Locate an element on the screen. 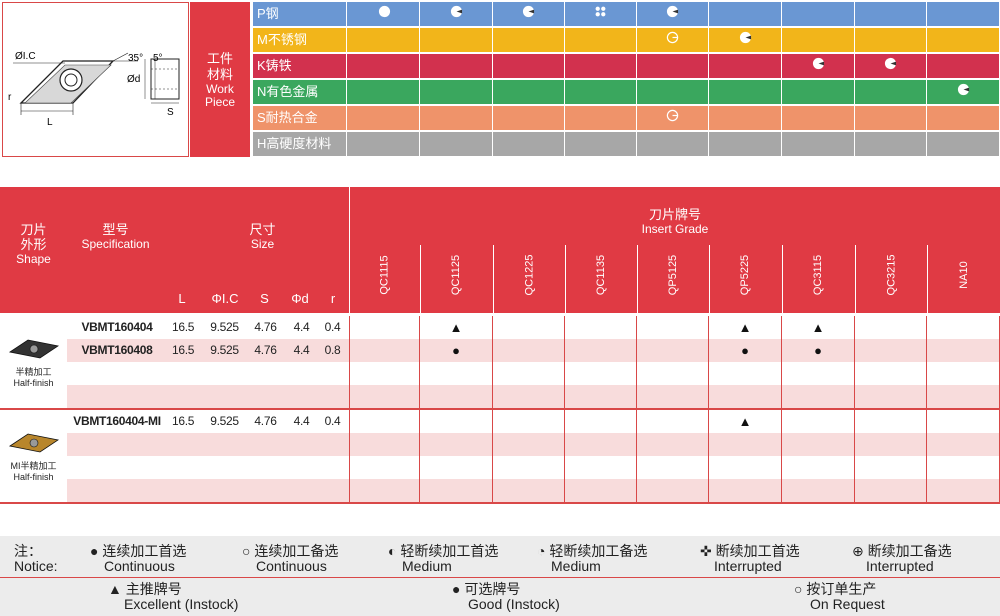 The image size is (1000, 616). full-icon is located at coordinates (384, 14).